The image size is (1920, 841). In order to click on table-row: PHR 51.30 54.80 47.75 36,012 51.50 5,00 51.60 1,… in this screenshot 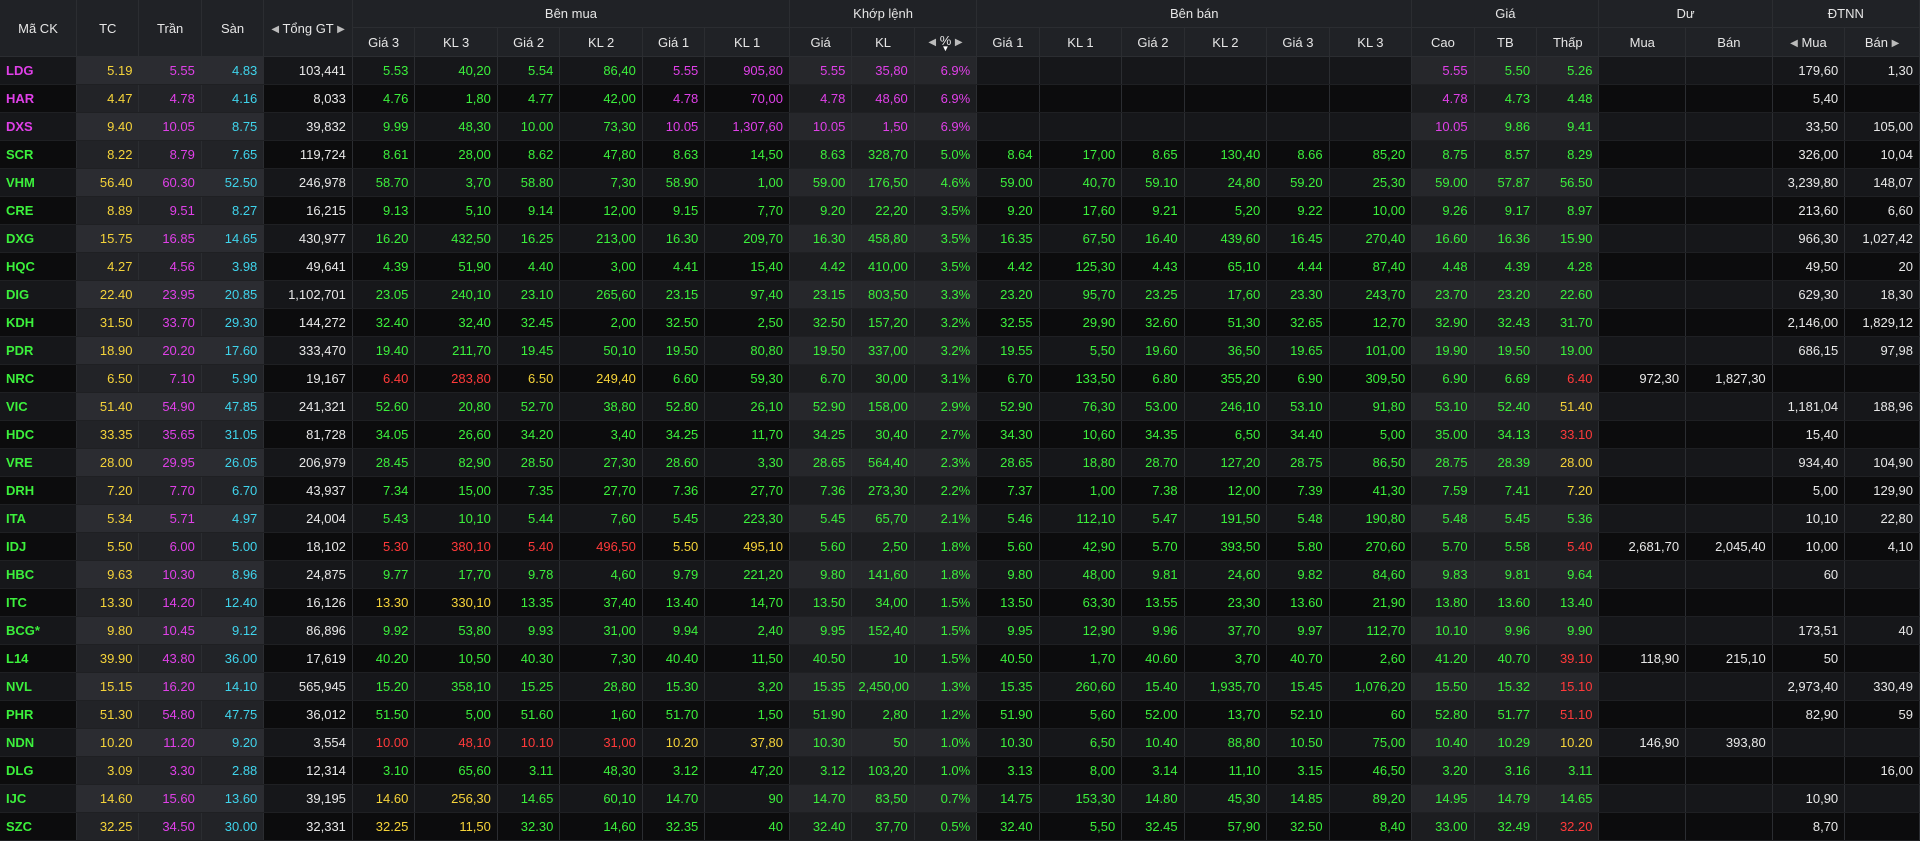, I will do `click(960, 714)`.